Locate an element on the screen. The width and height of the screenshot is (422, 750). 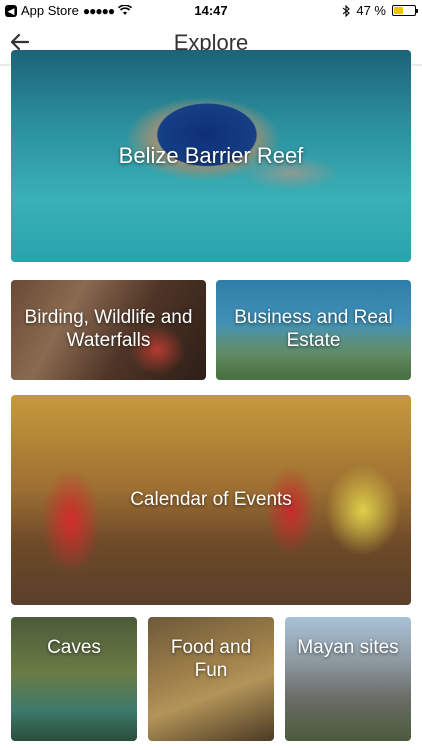
status-bar: ◀ App Store ●●●●● 14:47 47 % is located at coordinates (211, 11).